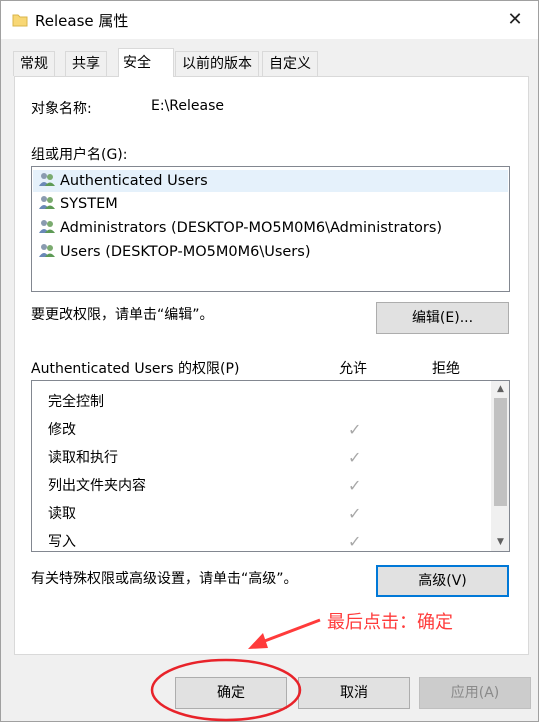  What do you see at coordinates (258, 641) in the screenshot?
I see `annotation-arrow-head` at bounding box center [258, 641].